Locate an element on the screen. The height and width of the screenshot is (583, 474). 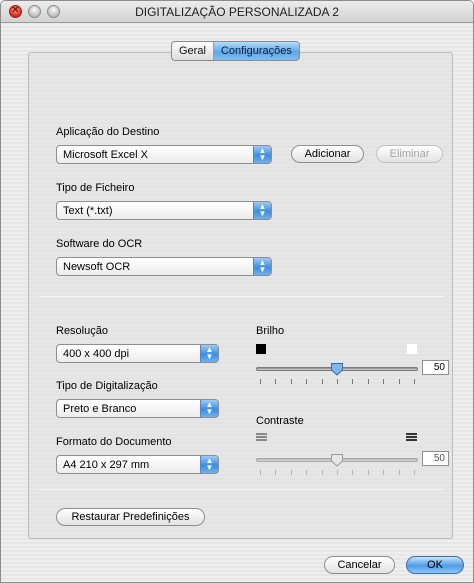
black-square-icon is located at coordinates (261, 349).